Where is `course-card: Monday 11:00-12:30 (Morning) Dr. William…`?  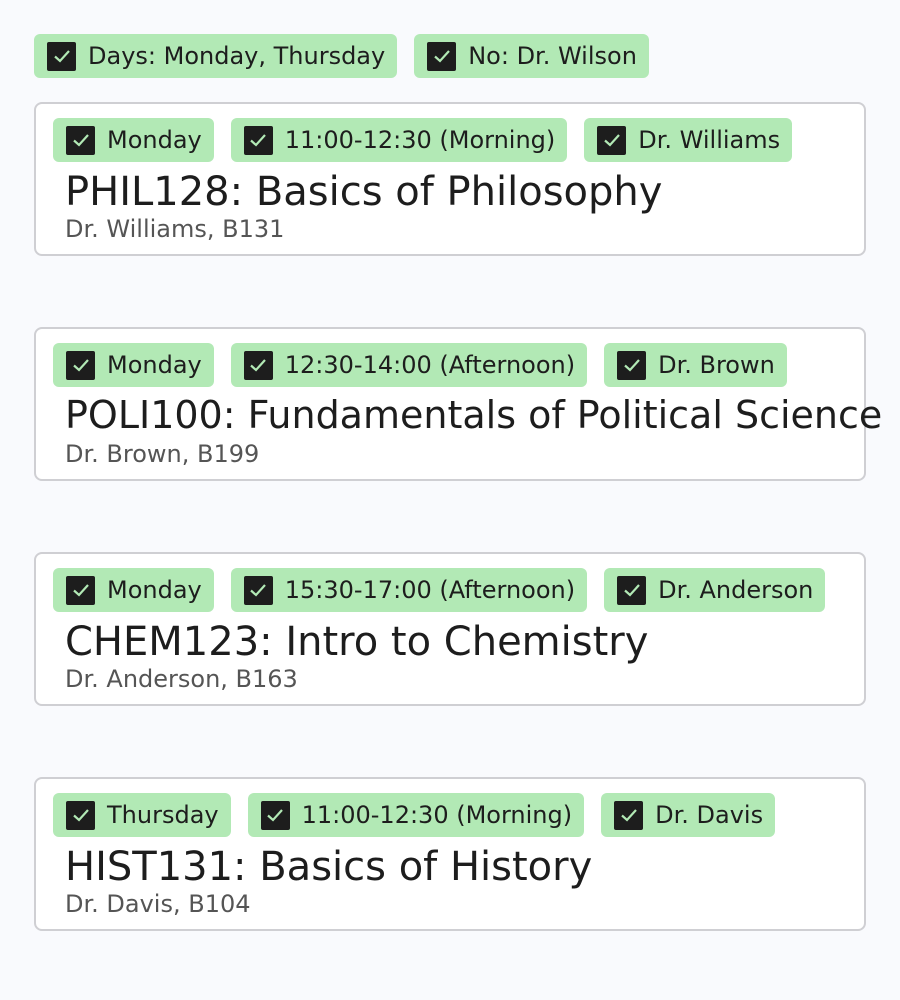
course-card: Monday 11:00-12:30 (Morning) Dr. William… is located at coordinates (450, 179).